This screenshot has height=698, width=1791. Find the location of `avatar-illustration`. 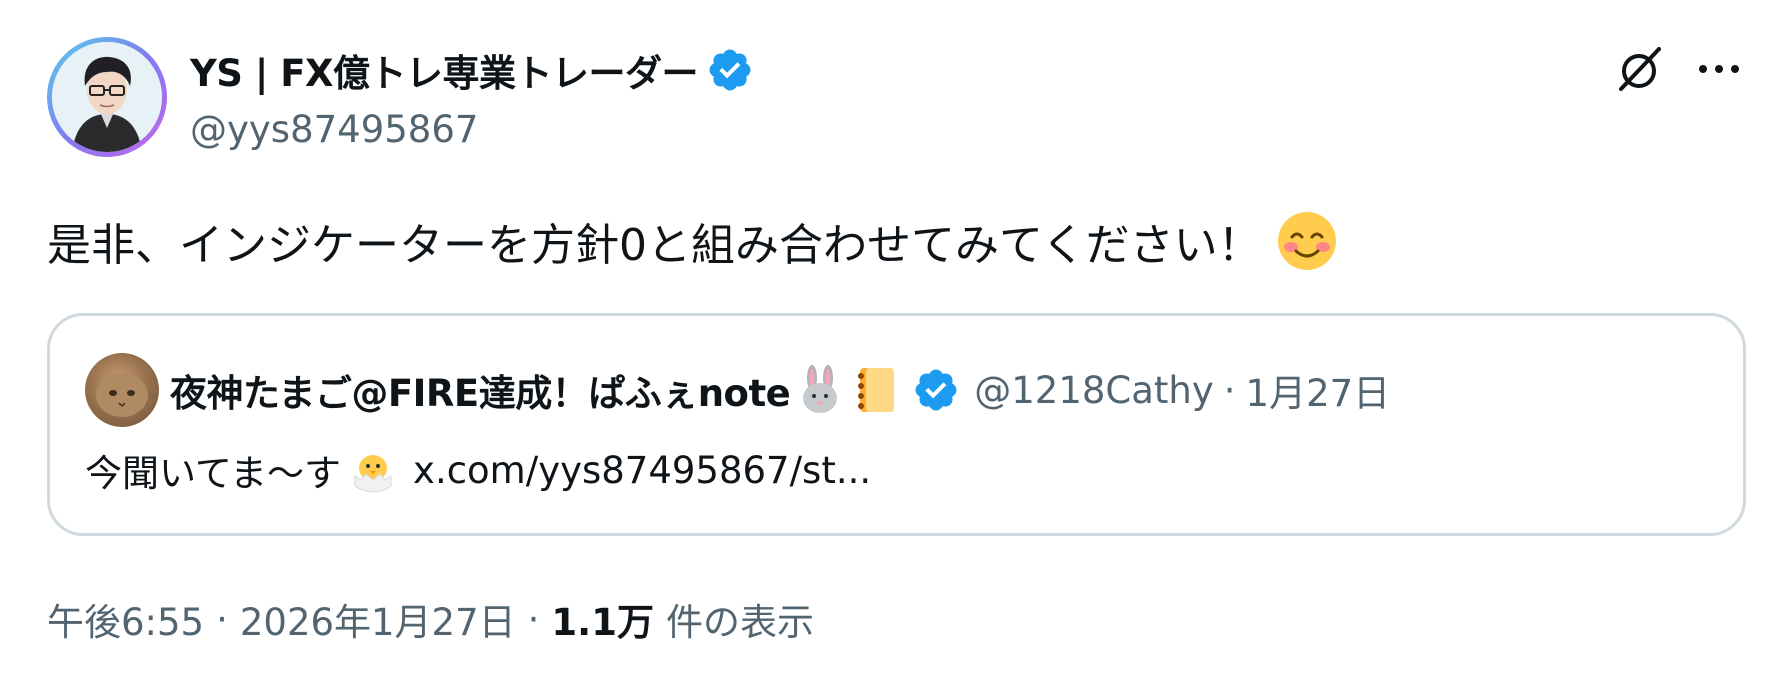

avatar-illustration is located at coordinates (107, 97).